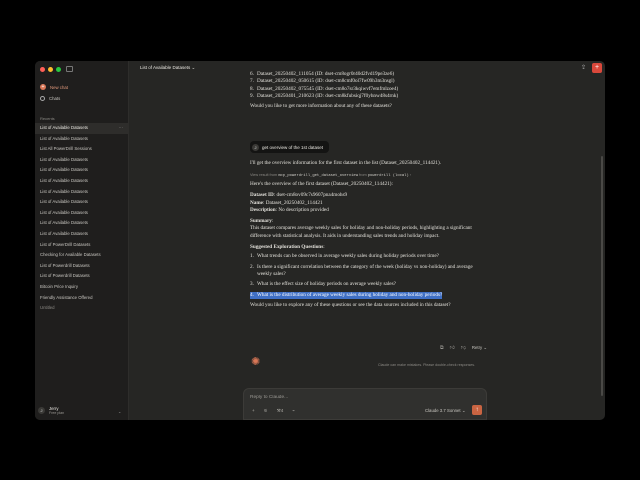 The width and height of the screenshot is (640, 480). I want to click on chats-label: Chats, so click(55, 98).